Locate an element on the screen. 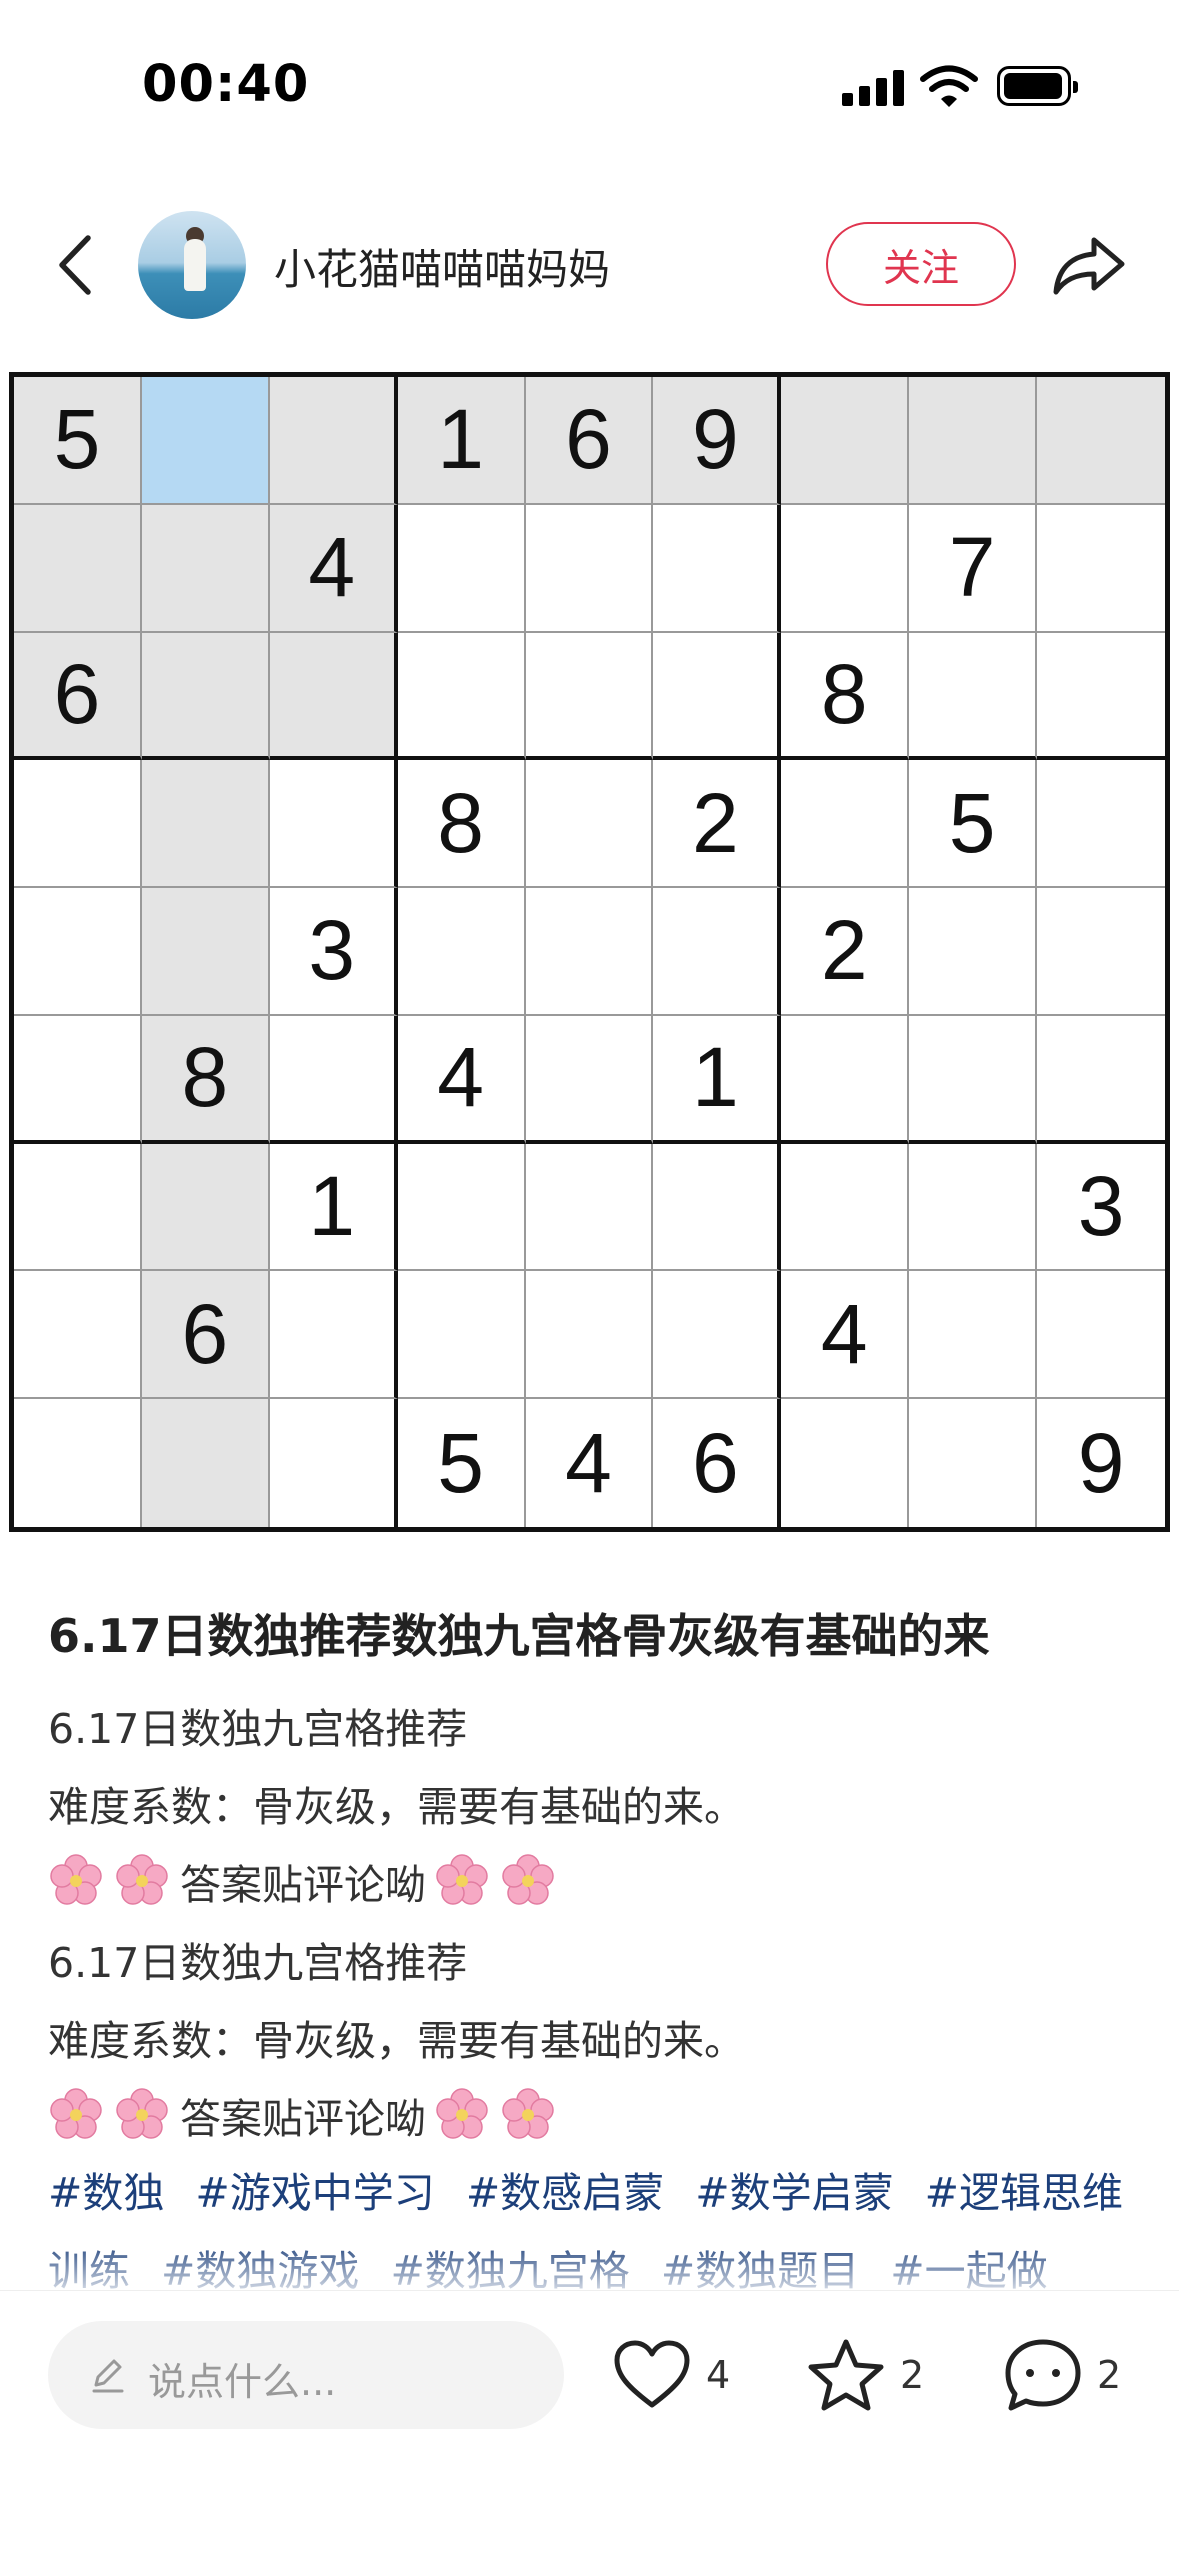 The image size is (1179, 2556). share-icon is located at coordinates (1090, 265).